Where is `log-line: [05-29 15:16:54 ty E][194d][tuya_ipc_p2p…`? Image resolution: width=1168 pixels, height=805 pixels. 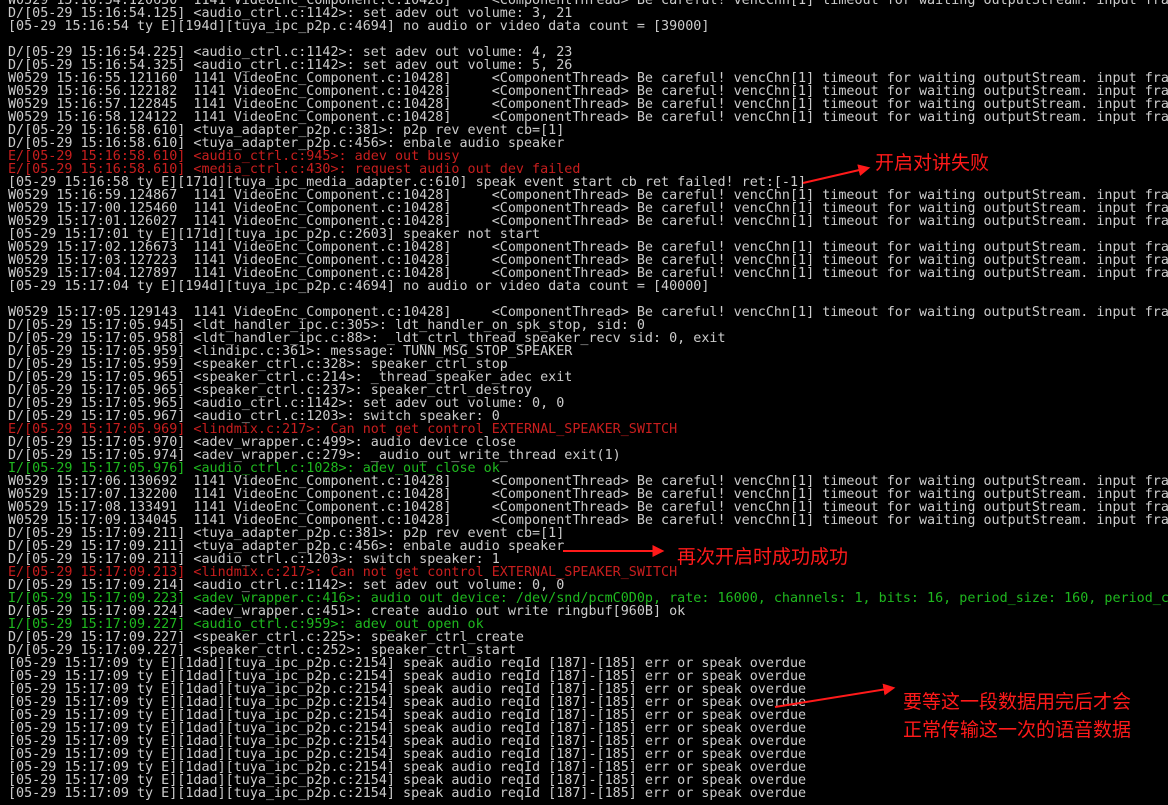
log-line: [05-29 15:16:54 ty E][194d][tuya_ipc_p2p… is located at coordinates (359, 26).